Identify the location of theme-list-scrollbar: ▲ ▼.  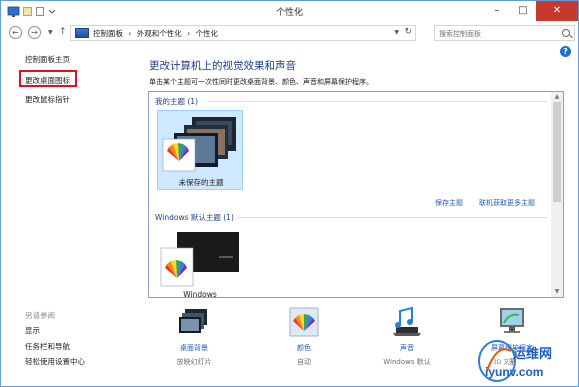
(557, 194).